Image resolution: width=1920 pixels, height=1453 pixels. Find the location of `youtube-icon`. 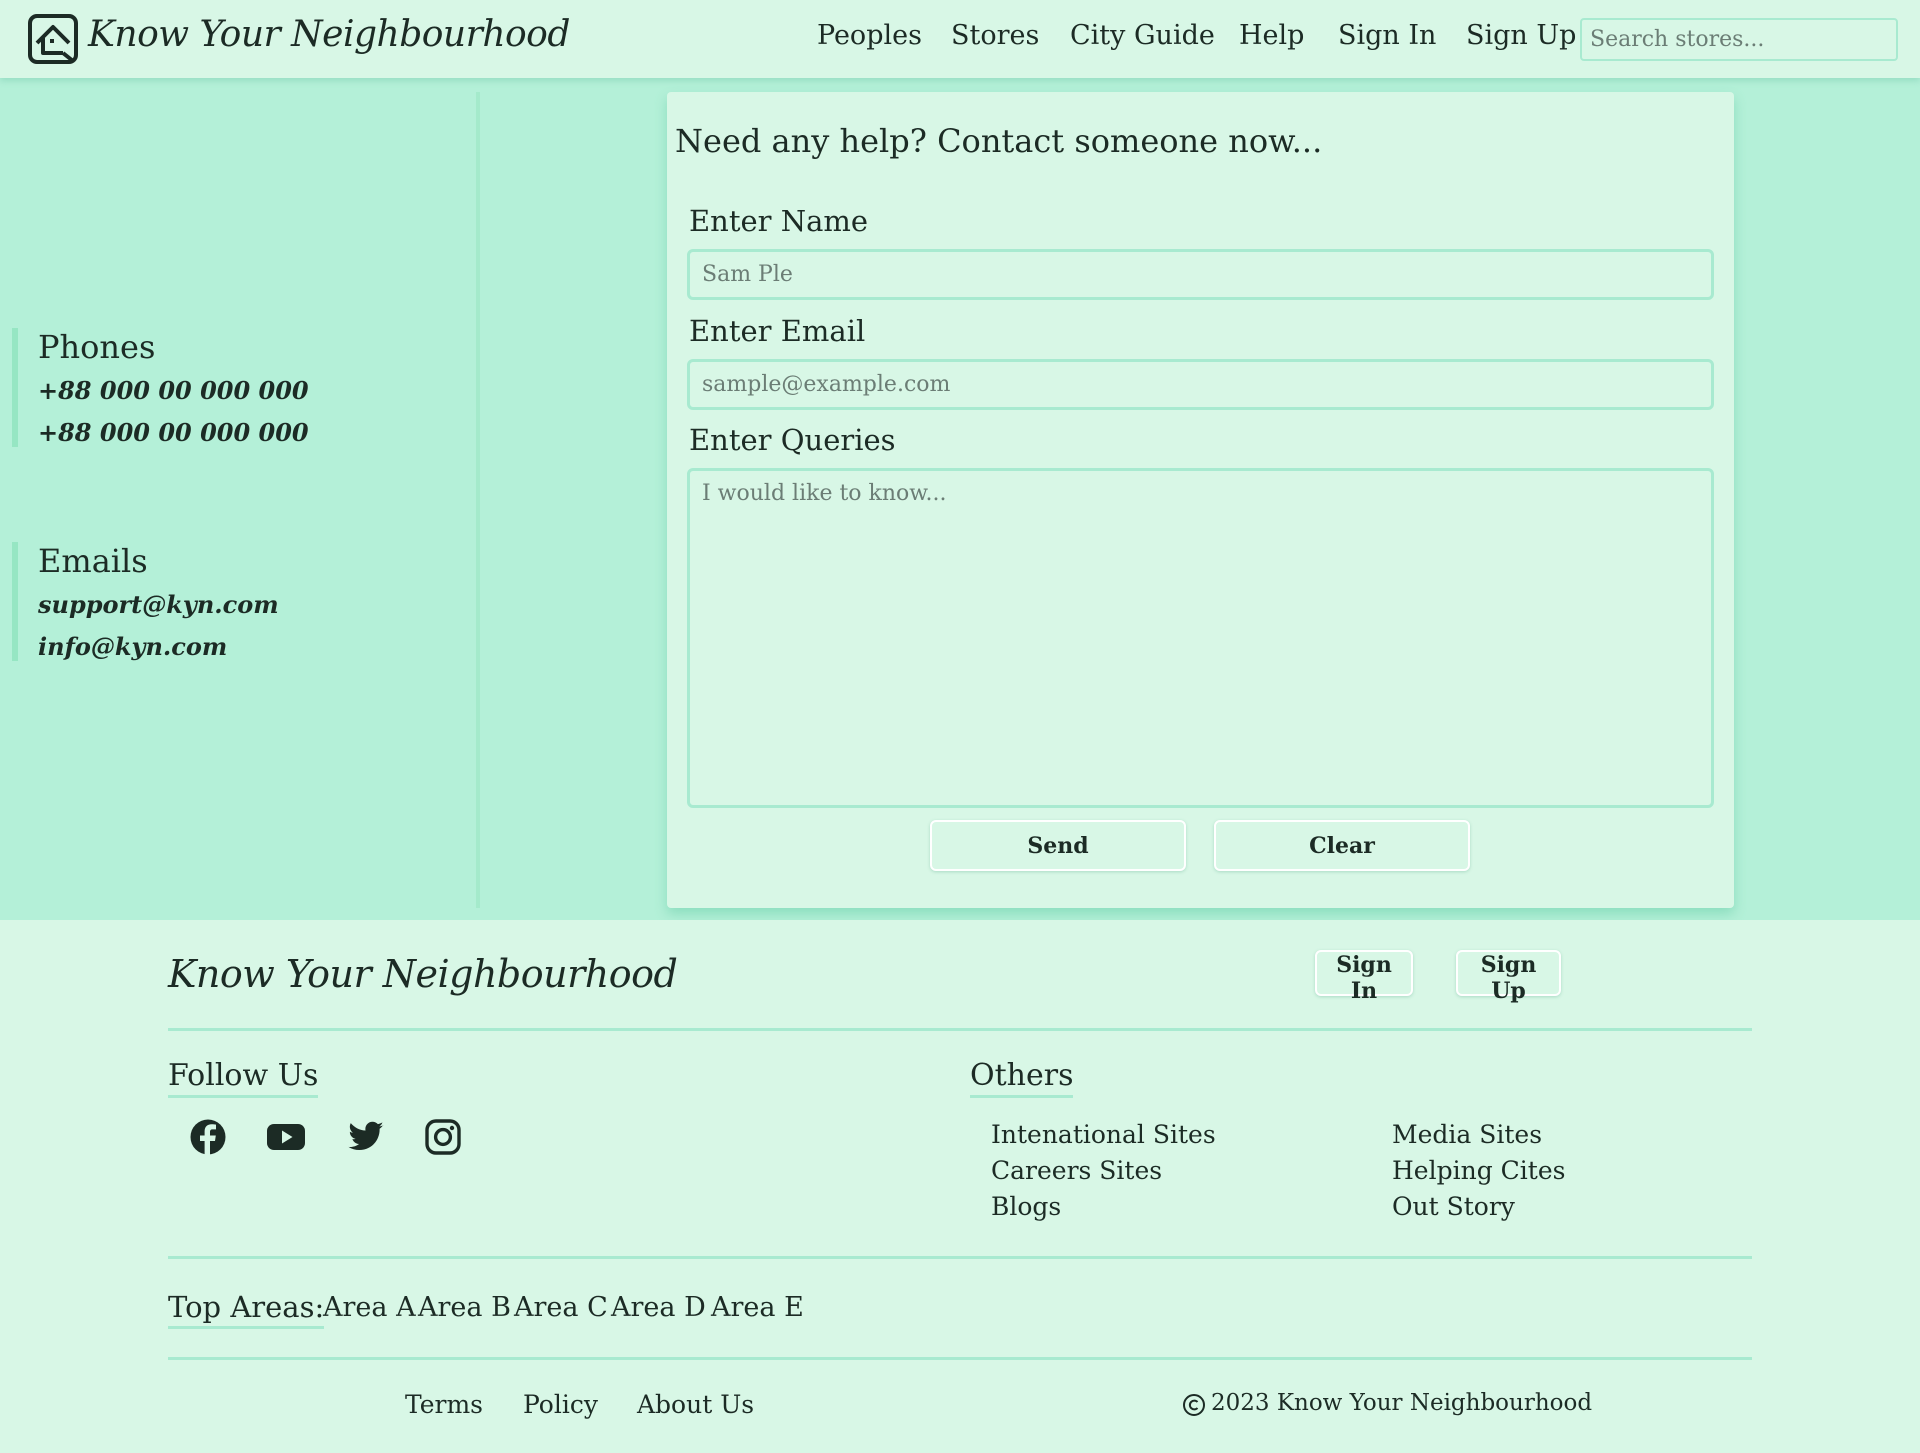

youtube-icon is located at coordinates (286, 1137).